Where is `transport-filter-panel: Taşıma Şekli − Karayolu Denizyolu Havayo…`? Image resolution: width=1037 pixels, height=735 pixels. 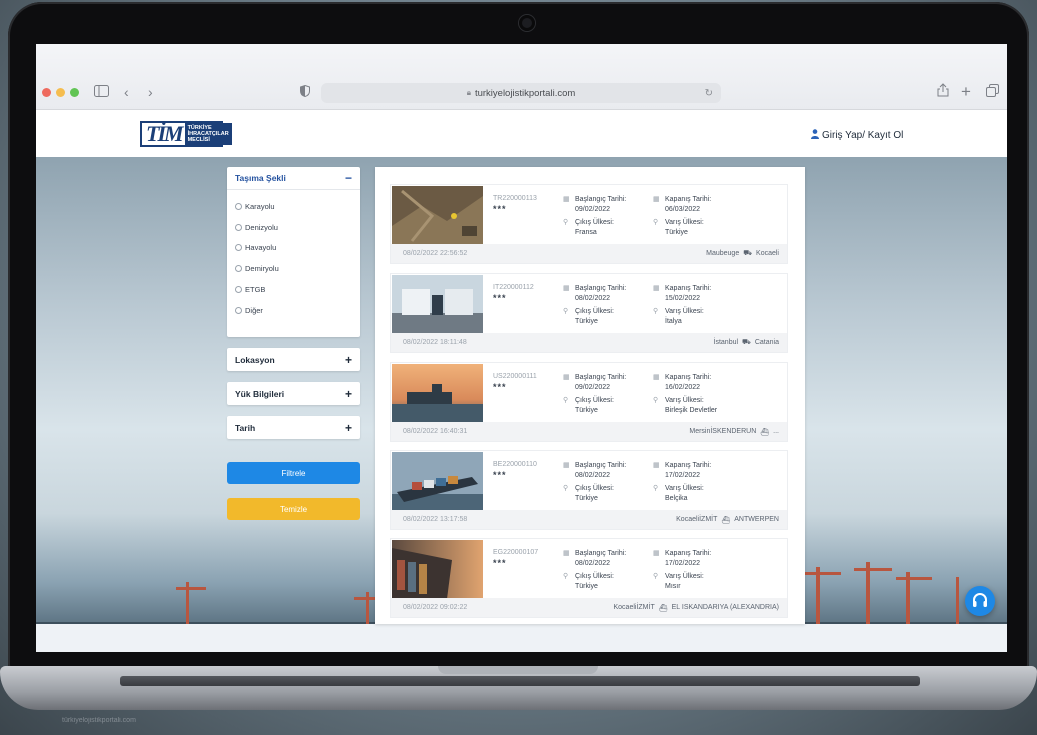
transport-filter-panel: Taşıma Şekli − Karayolu Denizyolu Havayo… is located at coordinates (293, 252).